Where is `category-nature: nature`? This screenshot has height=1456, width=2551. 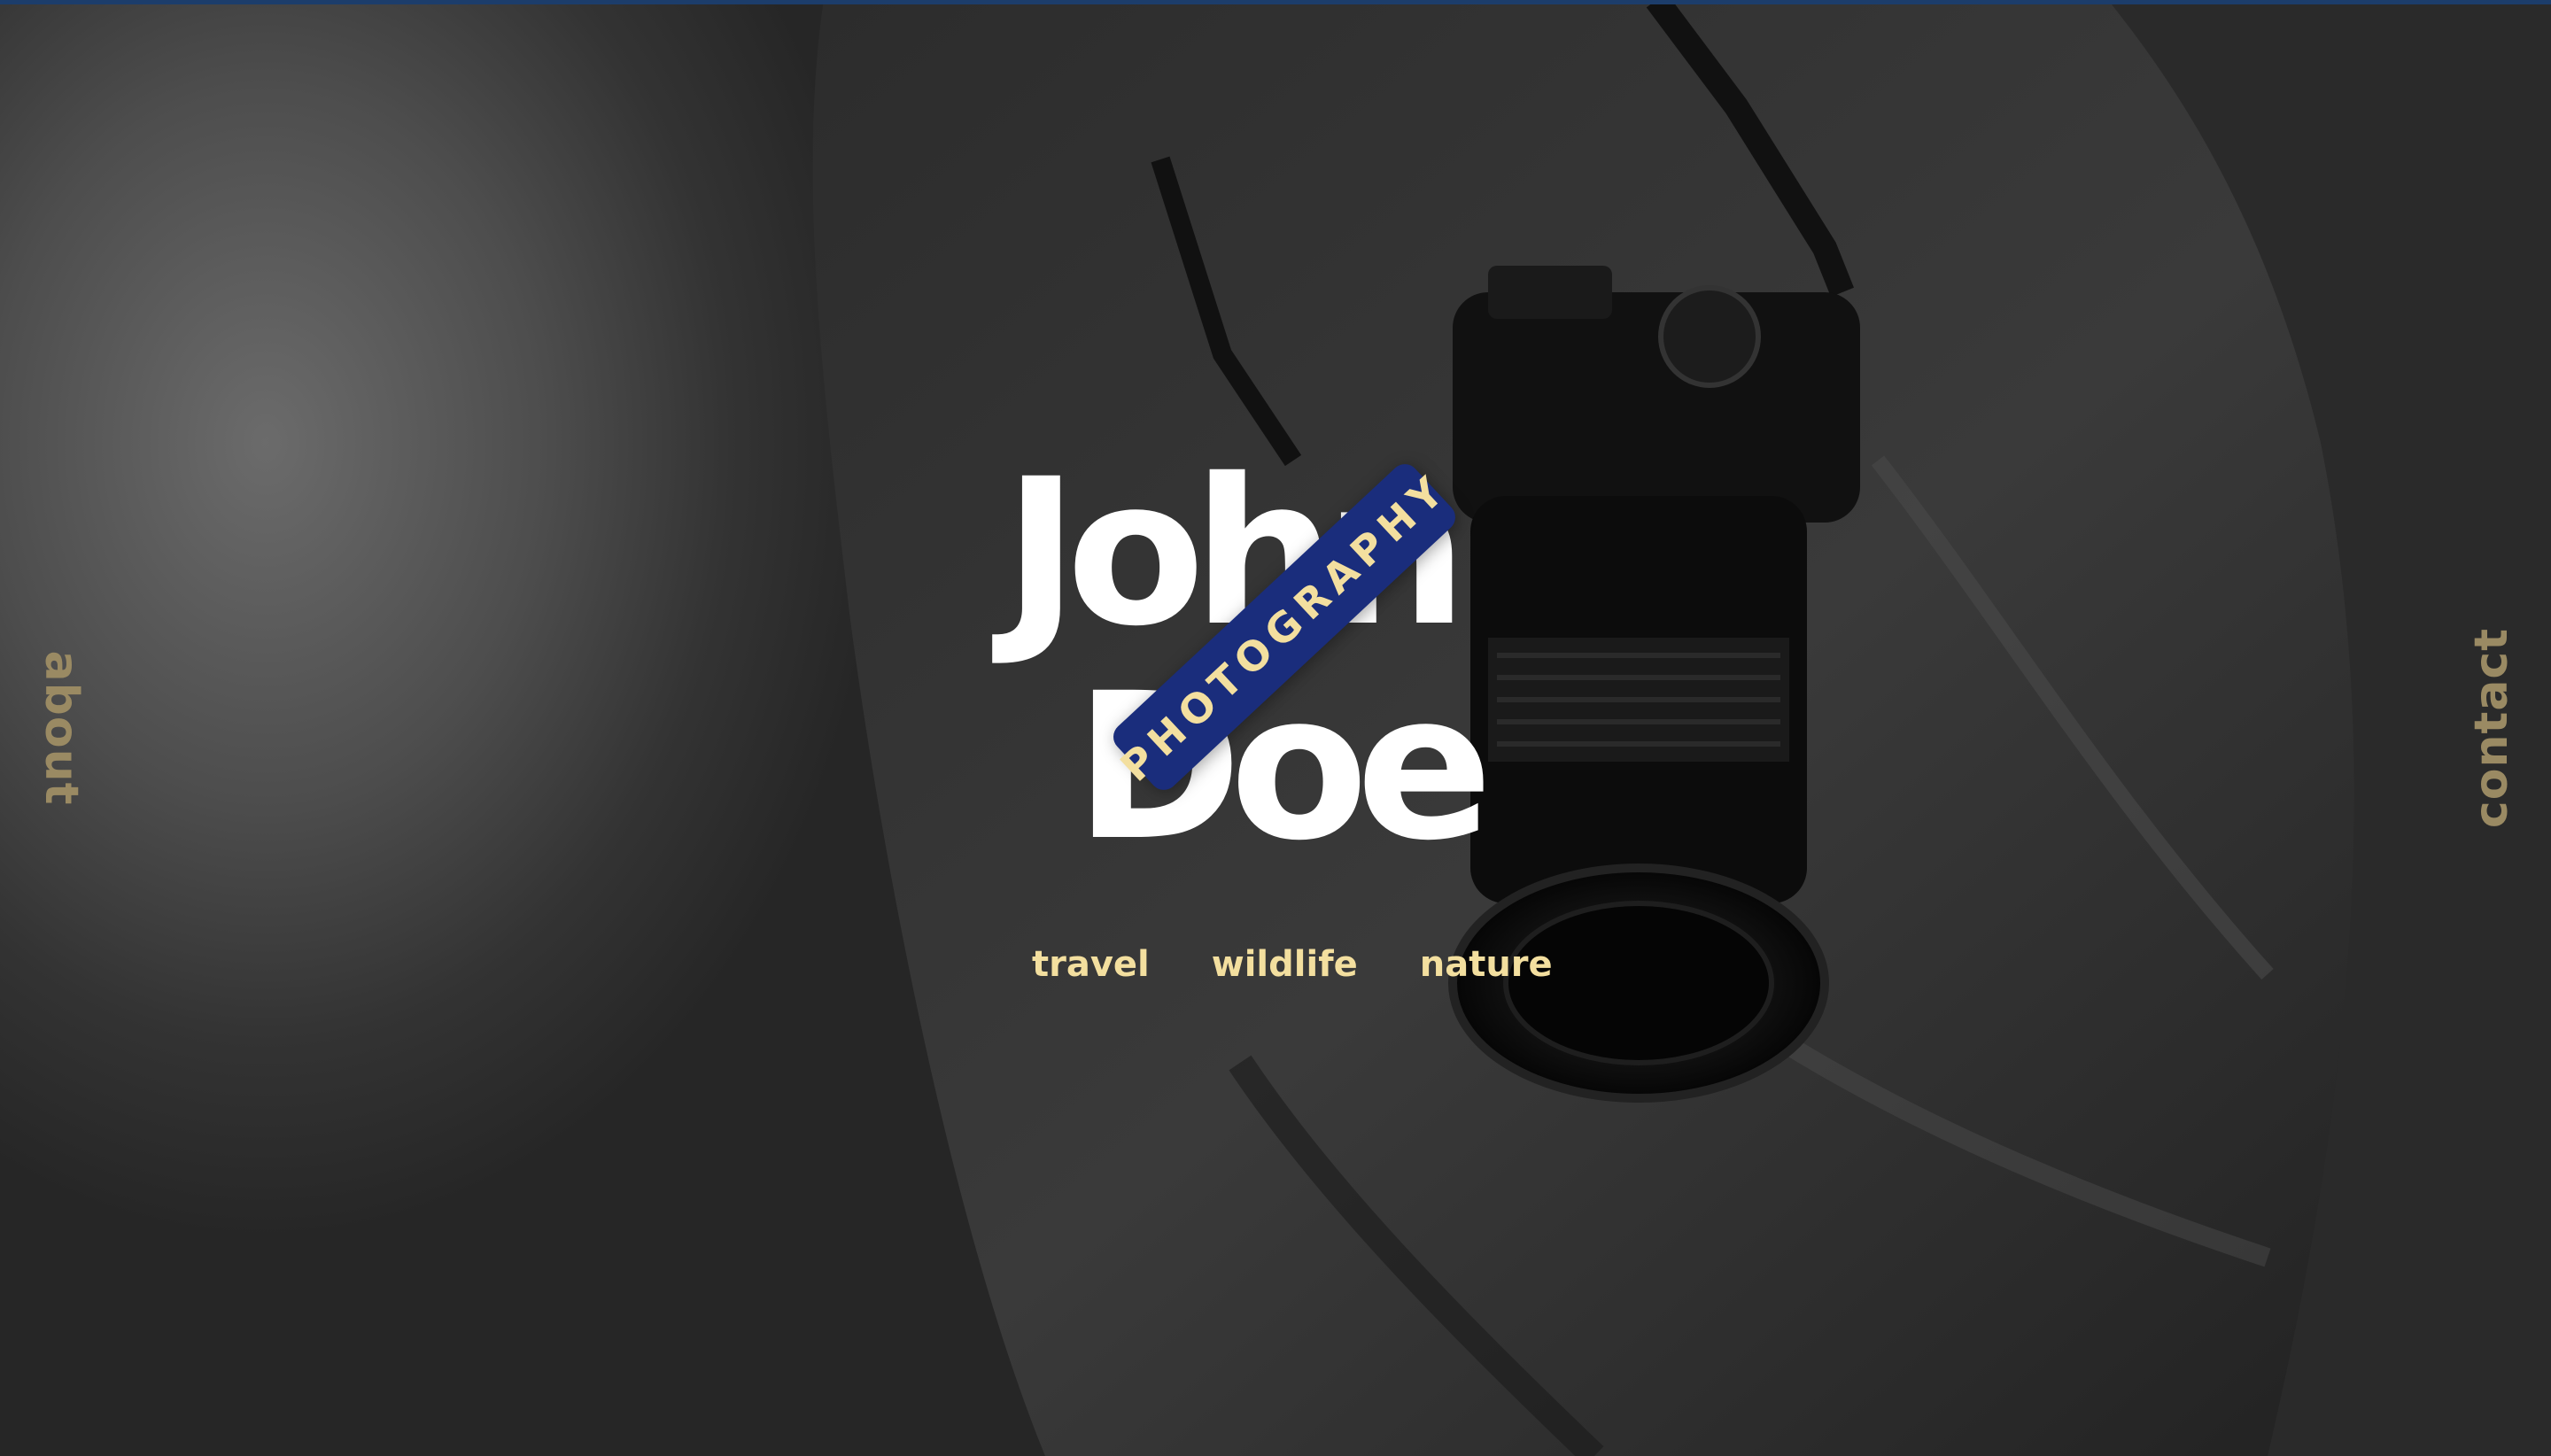
category-nature: nature is located at coordinates (1487, 964).